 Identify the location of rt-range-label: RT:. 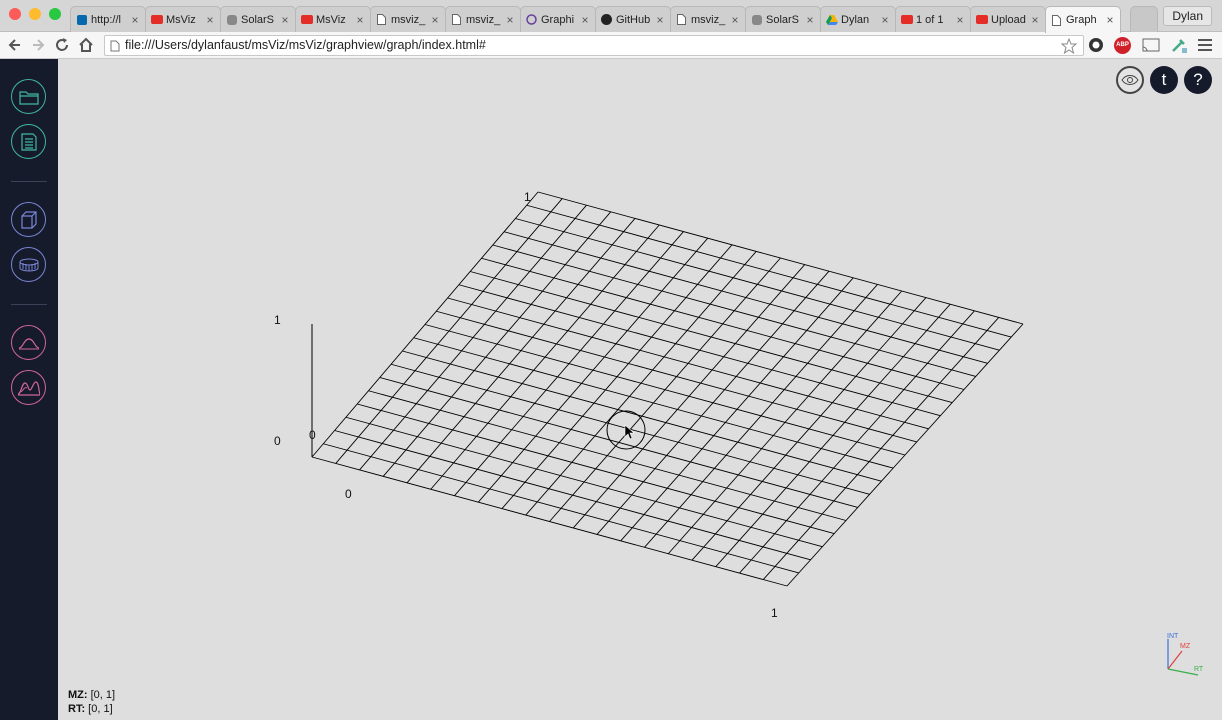
(77, 709).